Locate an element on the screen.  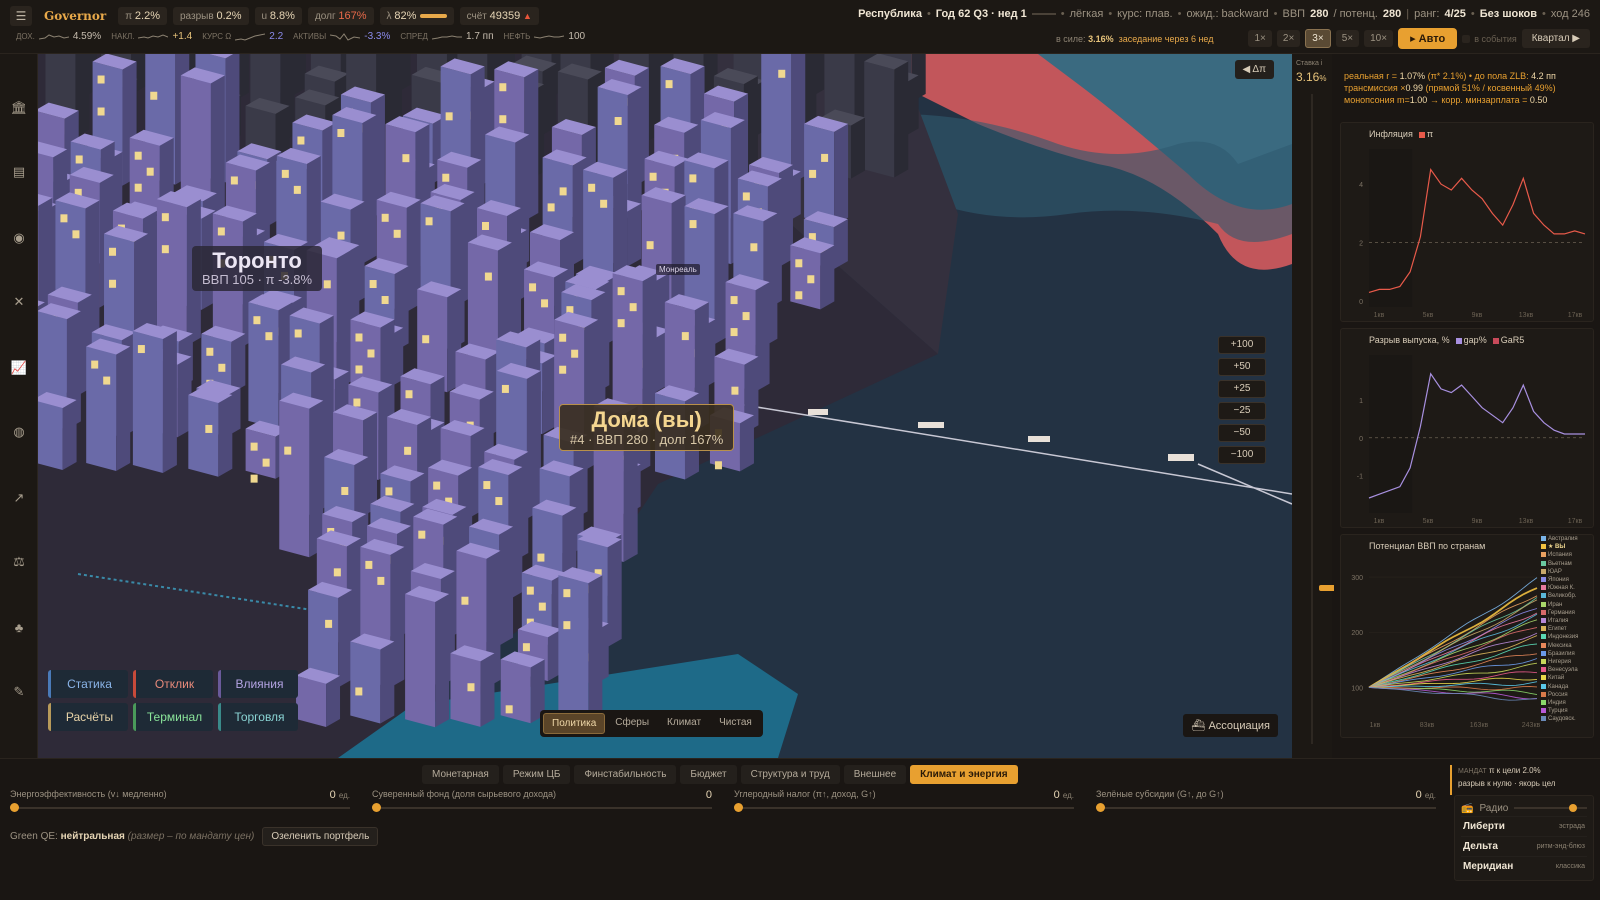
tab-fin-stability: Финстабильность is located at coordinates (625, 774).